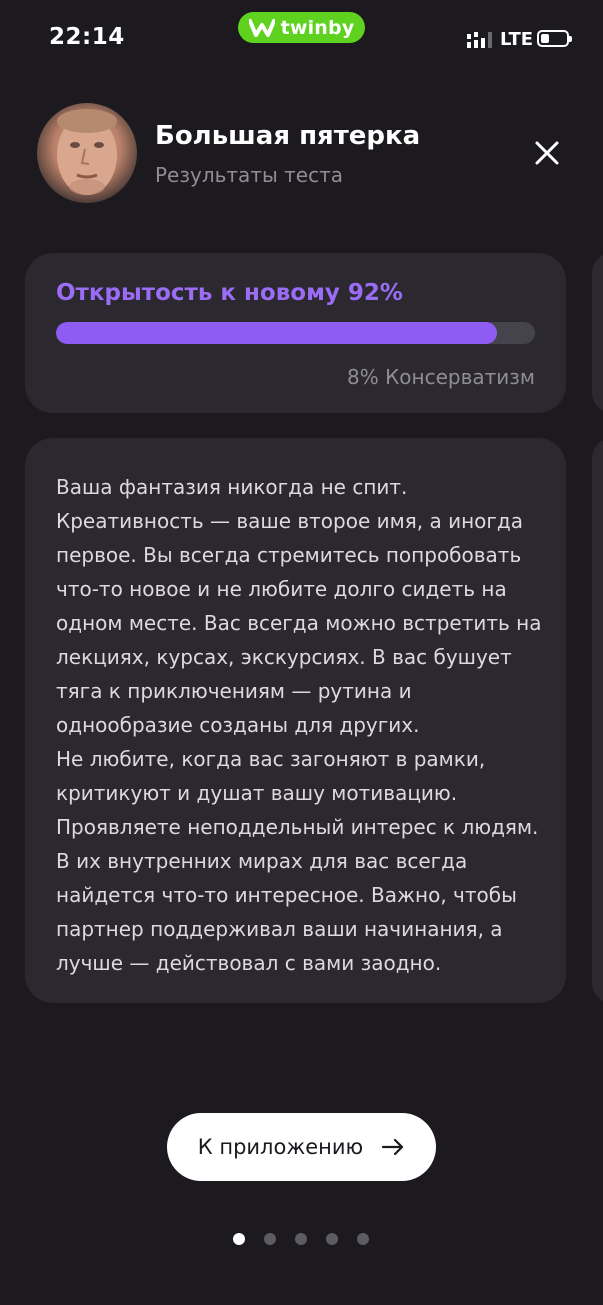 The width and height of the screenshot is (603, 1305). Describe the element at coordinates (597, 720) in the screenshot. I see `next-description-card-peek` at that location.